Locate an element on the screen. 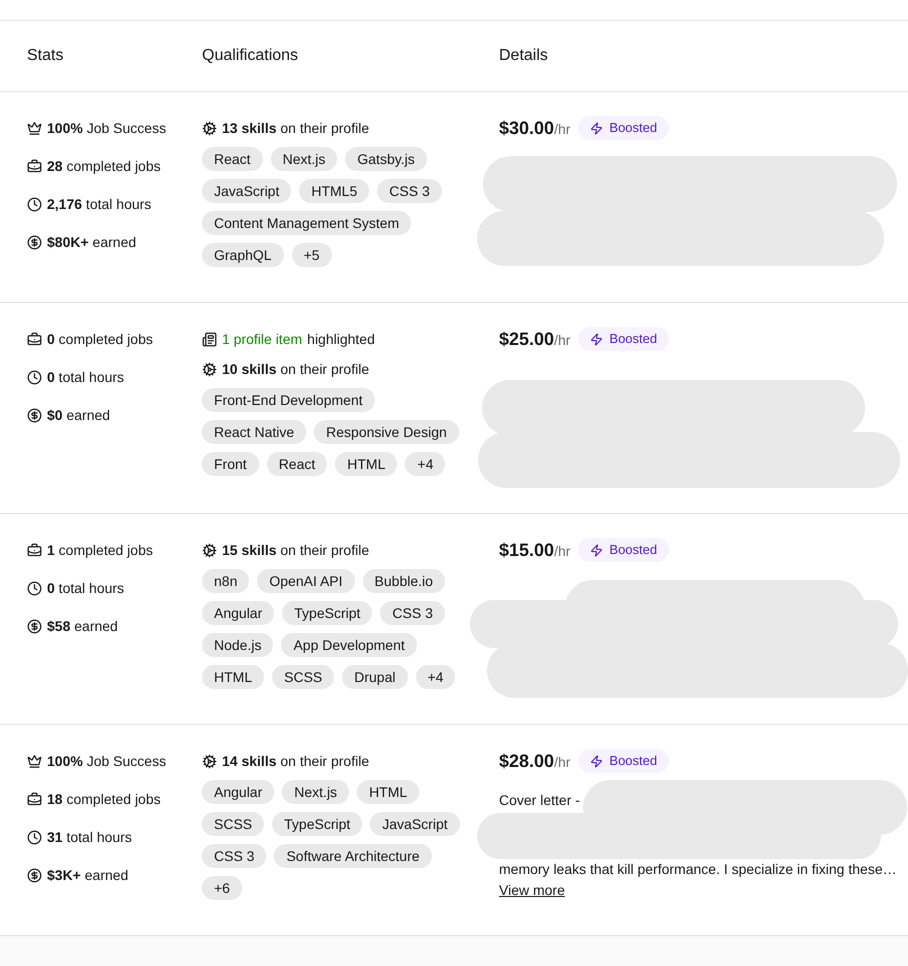 The height and width of the screenshot is (966, 908). hourly-rate: $30.00 is located at coordinates (526, 128).